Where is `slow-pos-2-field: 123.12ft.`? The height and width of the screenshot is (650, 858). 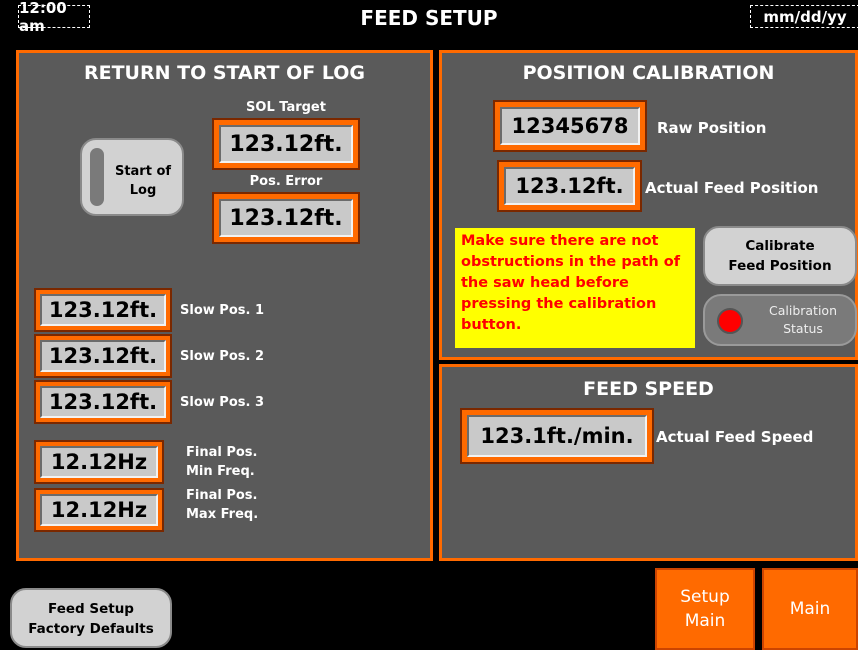 slow-pos-2-field: 123.12ft. is located at coordinates (103, 356).